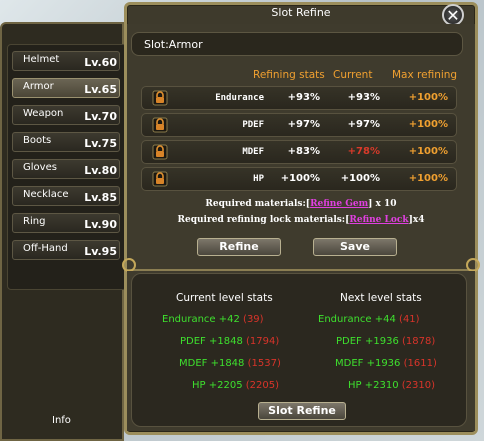  Describe the element at coordinates (217, 385) in the screenshot. I see `stat-value: HP +2205` at that location.